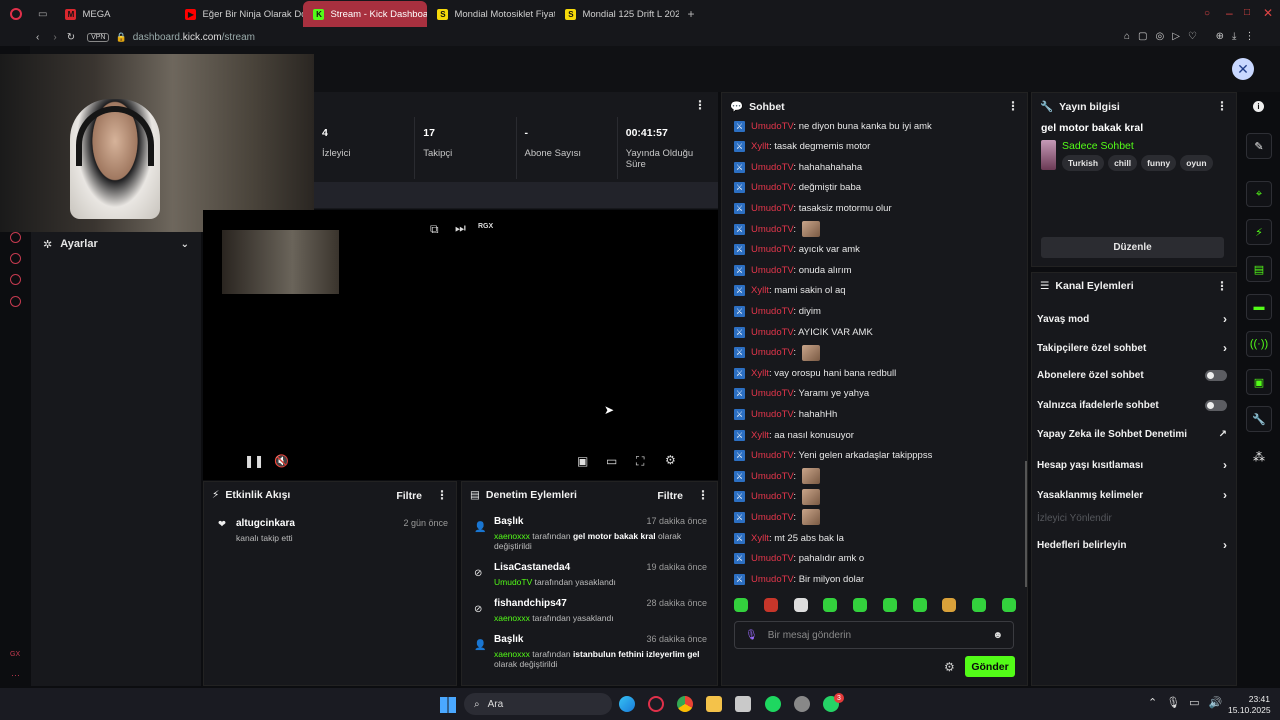 Image resolution: width=1280 pixels, height=720 pixels. Describe the element at coordinates (15, 279) in the screenshot. I see `rail-node-icon` at that location.